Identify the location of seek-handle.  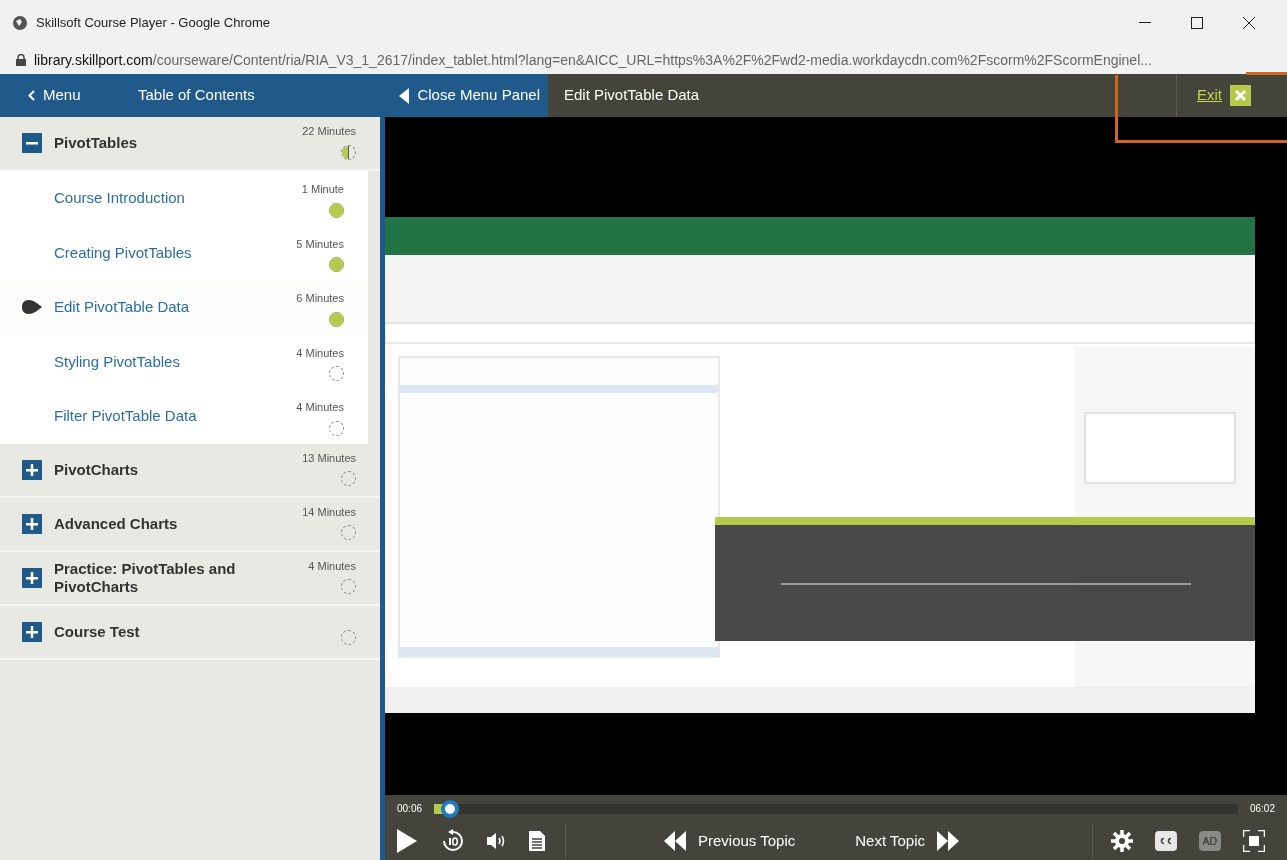
(450, 808).